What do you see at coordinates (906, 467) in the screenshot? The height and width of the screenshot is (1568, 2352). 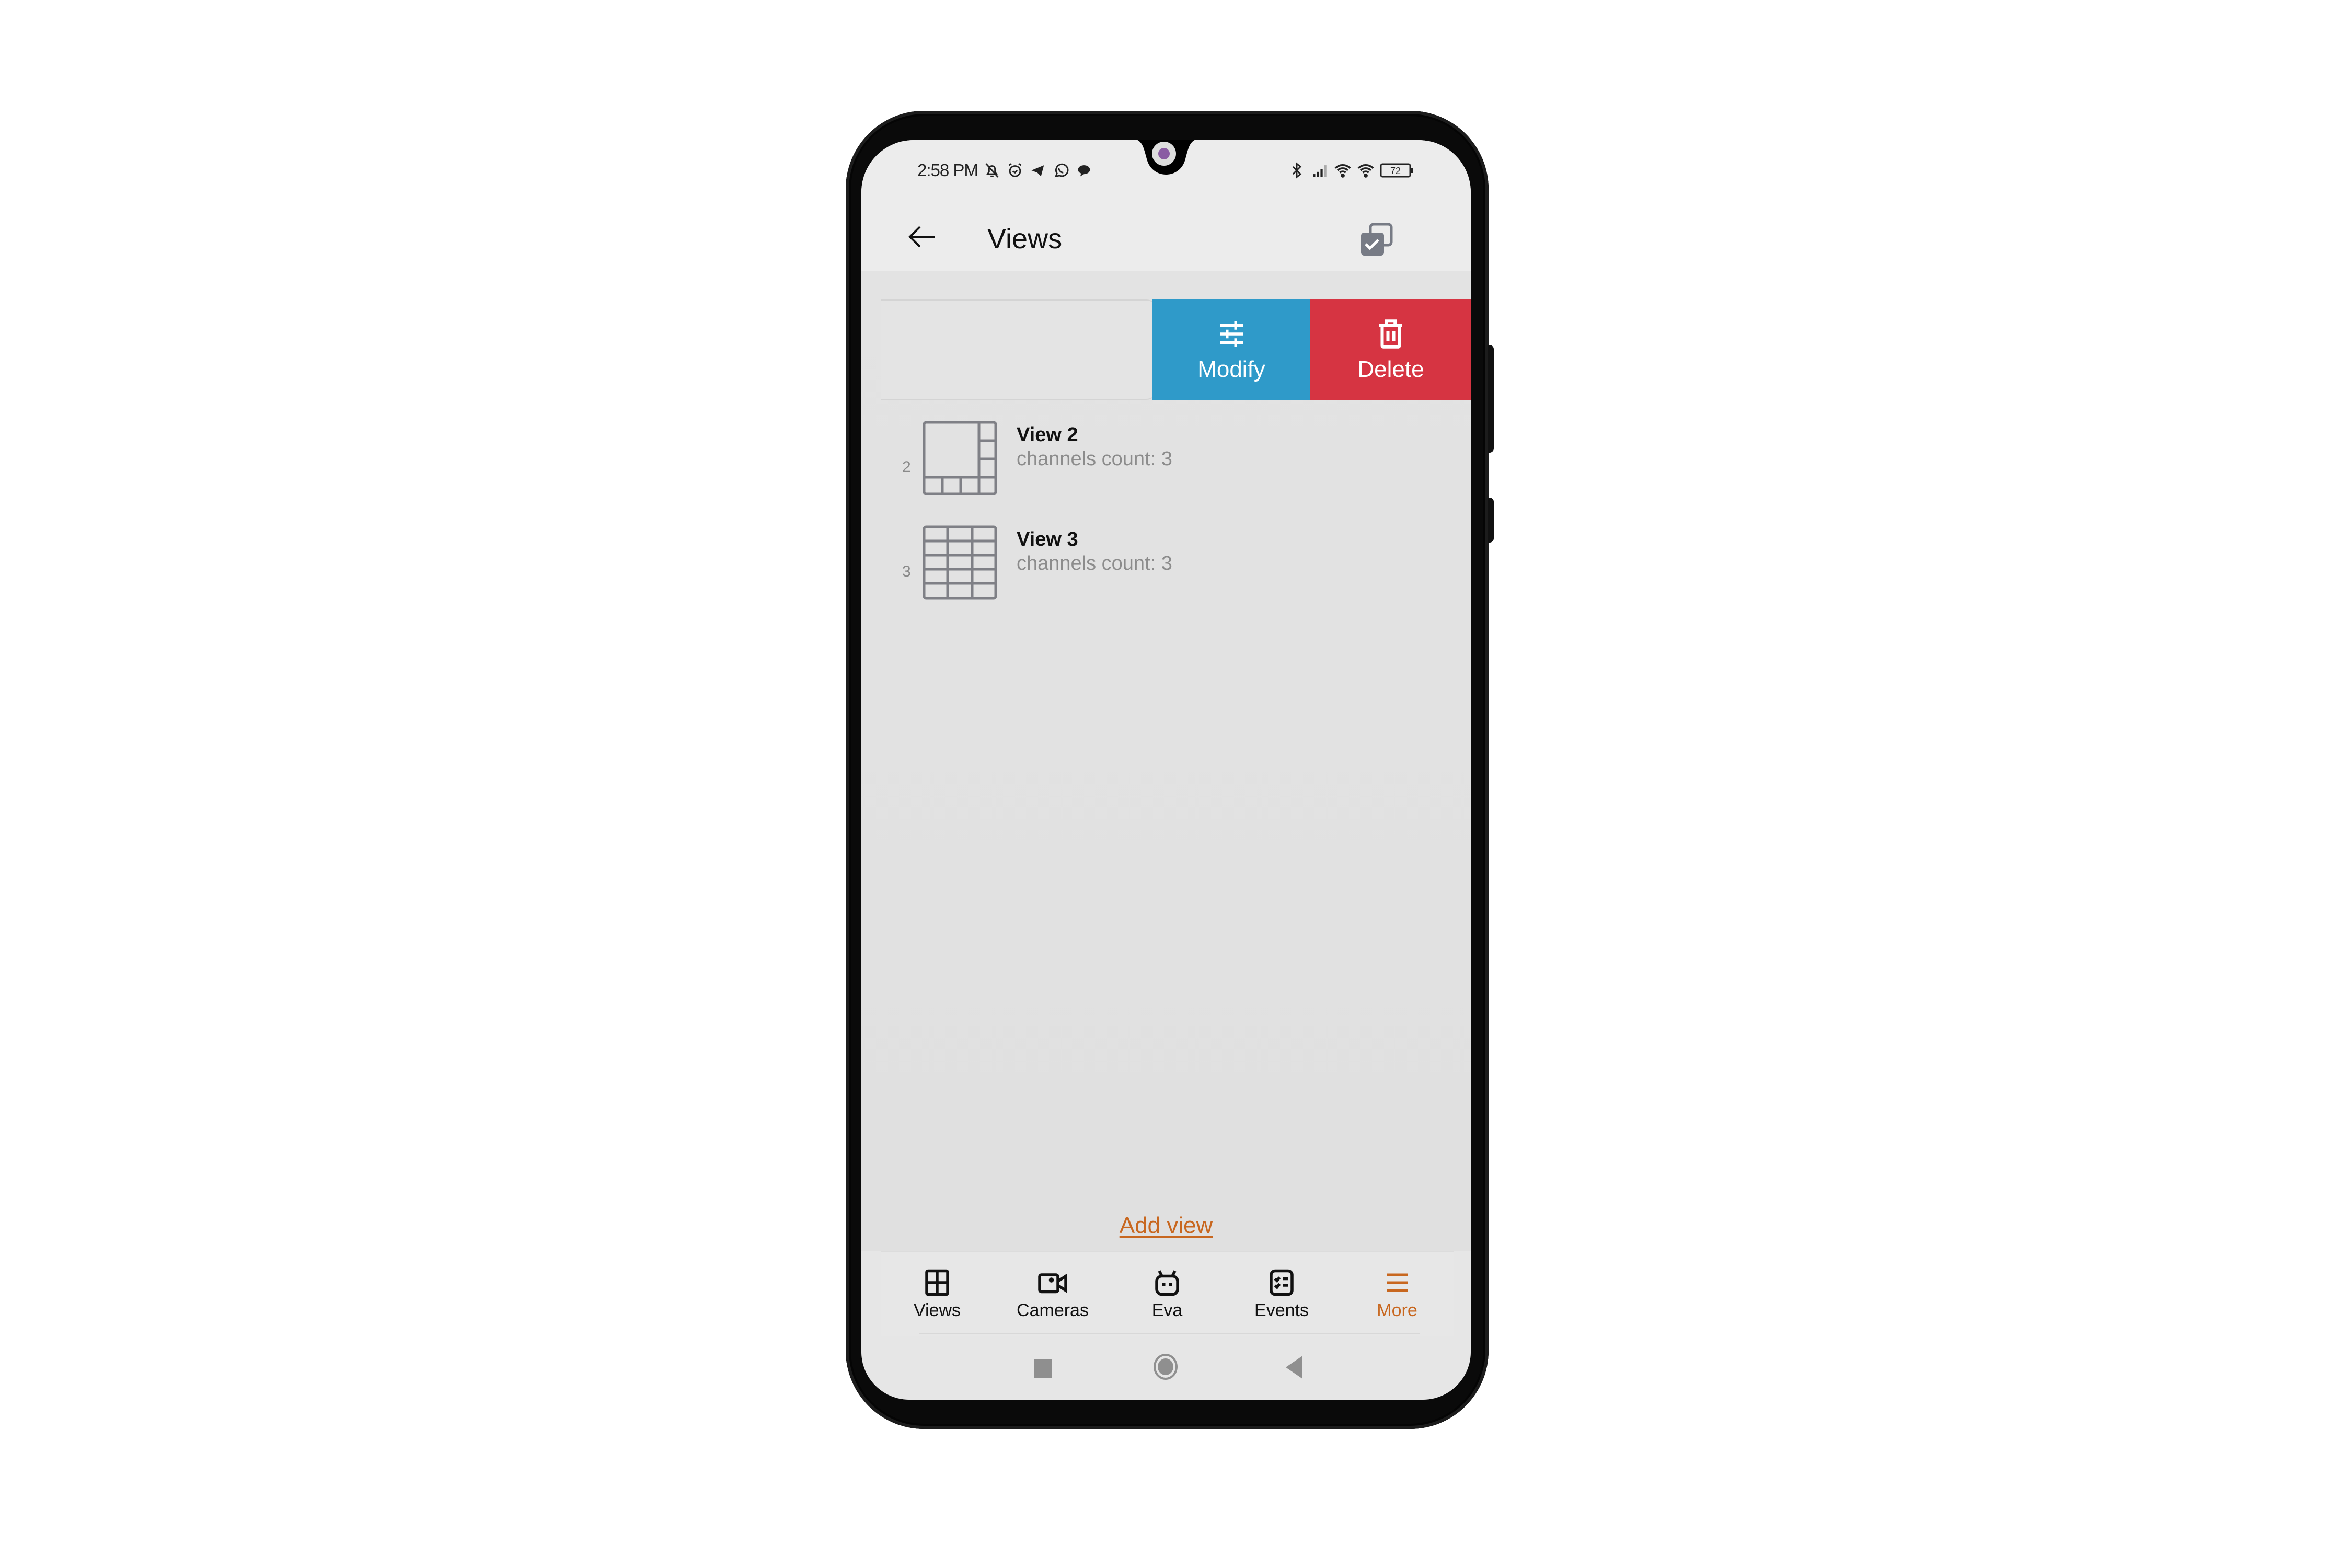 I see `list-item-index: 2` at bounding box center [906, 467].